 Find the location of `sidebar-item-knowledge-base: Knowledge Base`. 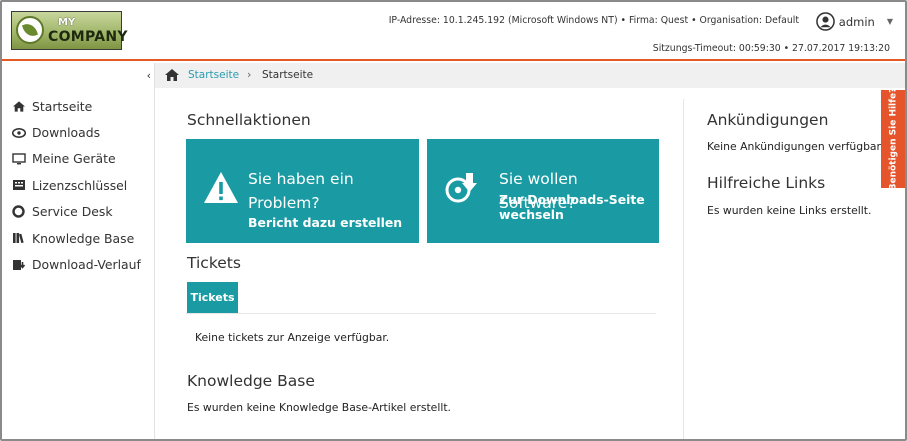

sidebar-item-knowledge-base: Knowledge Base is located at coordinates (76, 238).